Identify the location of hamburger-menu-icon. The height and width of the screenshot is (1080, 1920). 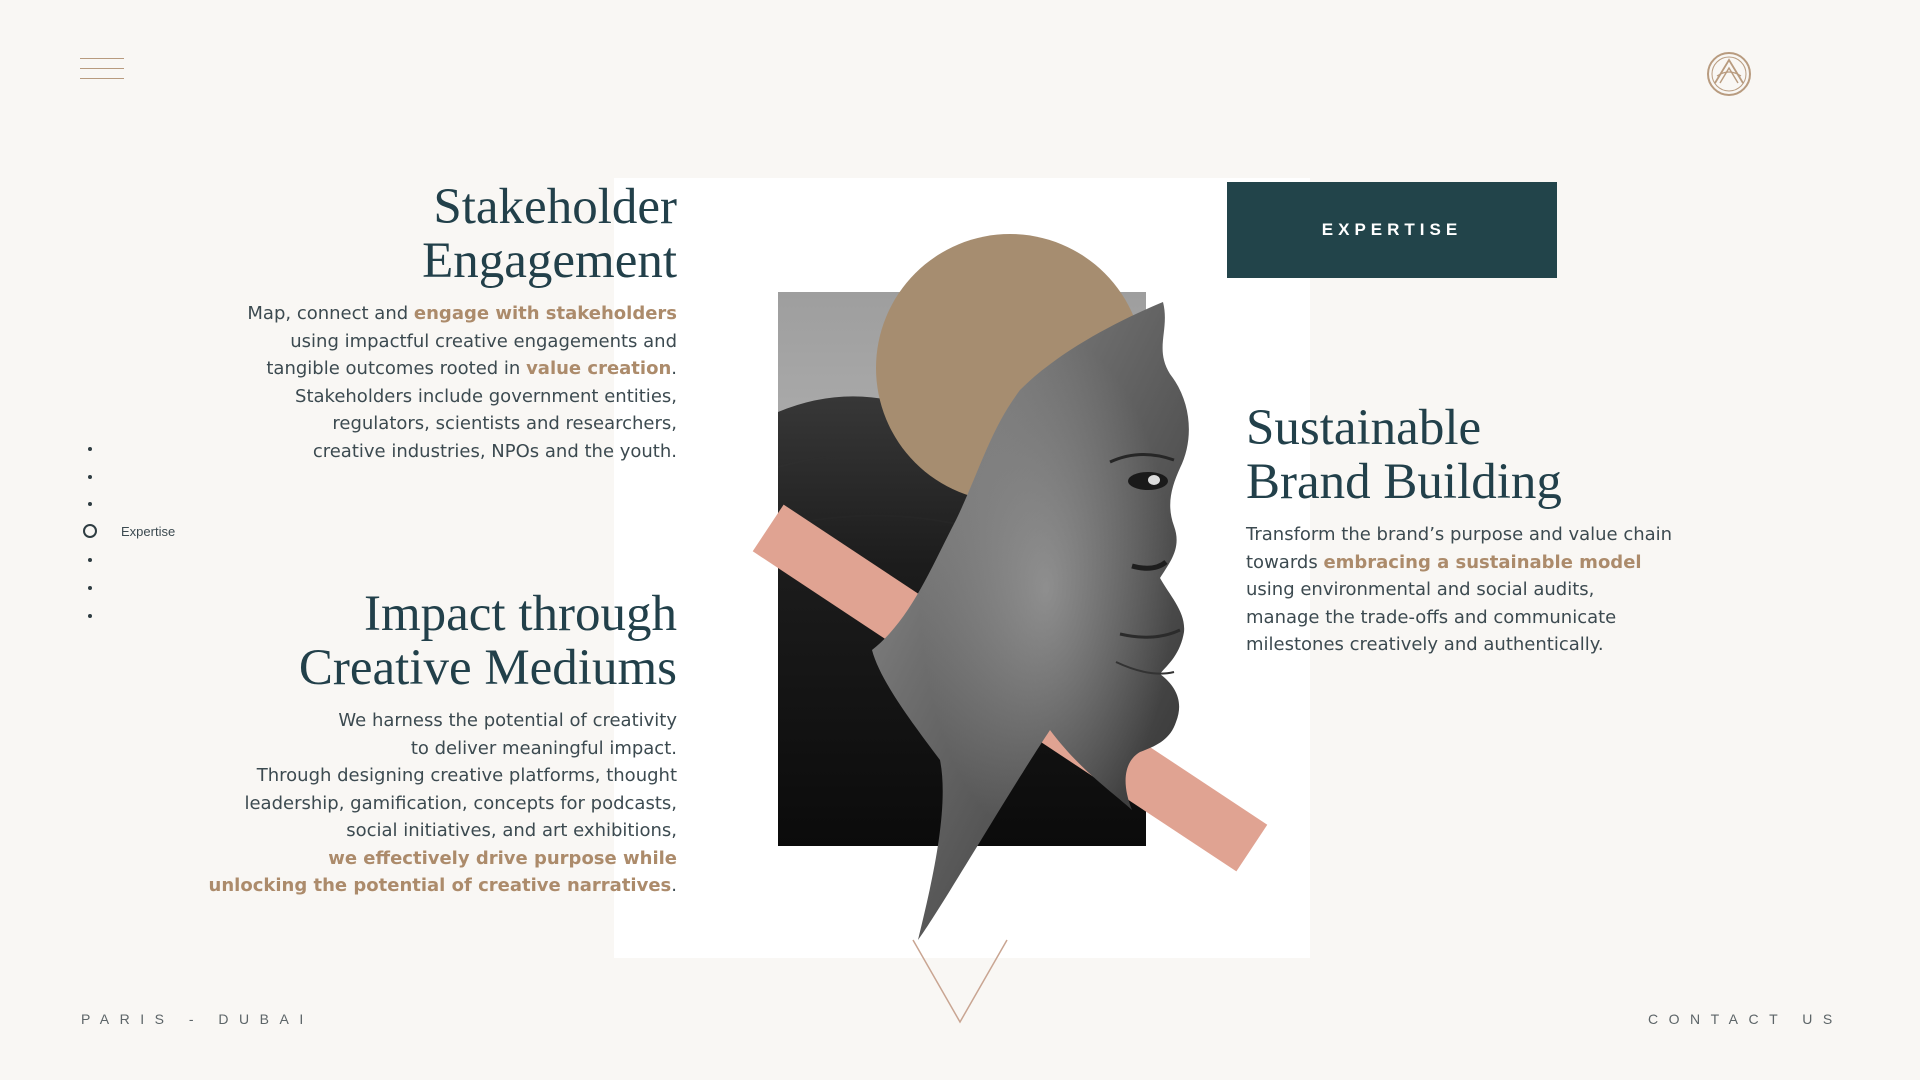
(102, 69).